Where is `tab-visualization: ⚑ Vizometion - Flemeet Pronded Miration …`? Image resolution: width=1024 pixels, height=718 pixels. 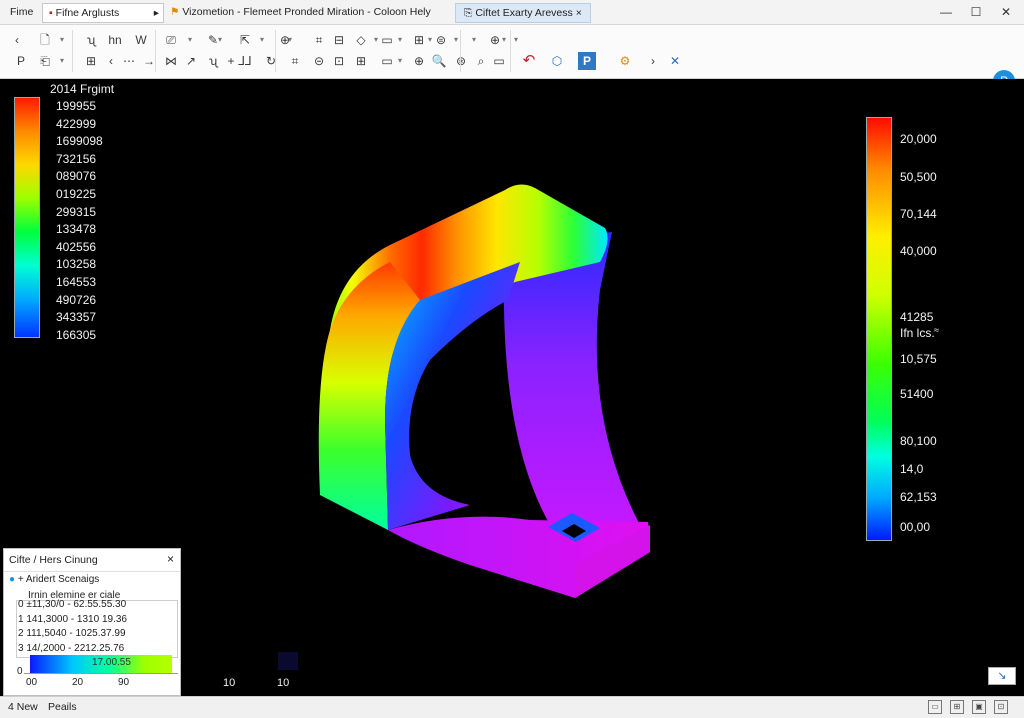 tab-visualization: ⚑ Vizometion - Flemeet Pronded Miration … is located at coordinates (300, 12).